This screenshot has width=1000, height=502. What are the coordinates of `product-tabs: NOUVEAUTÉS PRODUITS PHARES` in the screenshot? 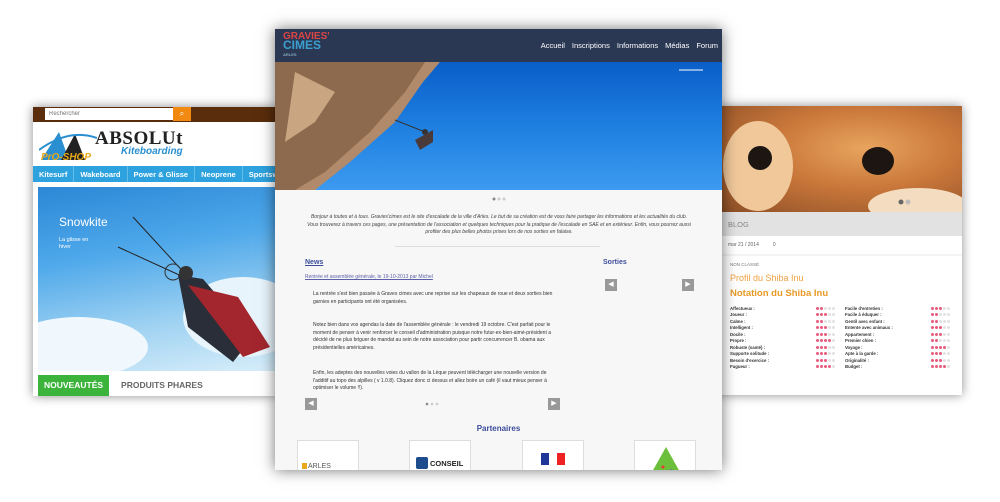 It's located at (157, 385).